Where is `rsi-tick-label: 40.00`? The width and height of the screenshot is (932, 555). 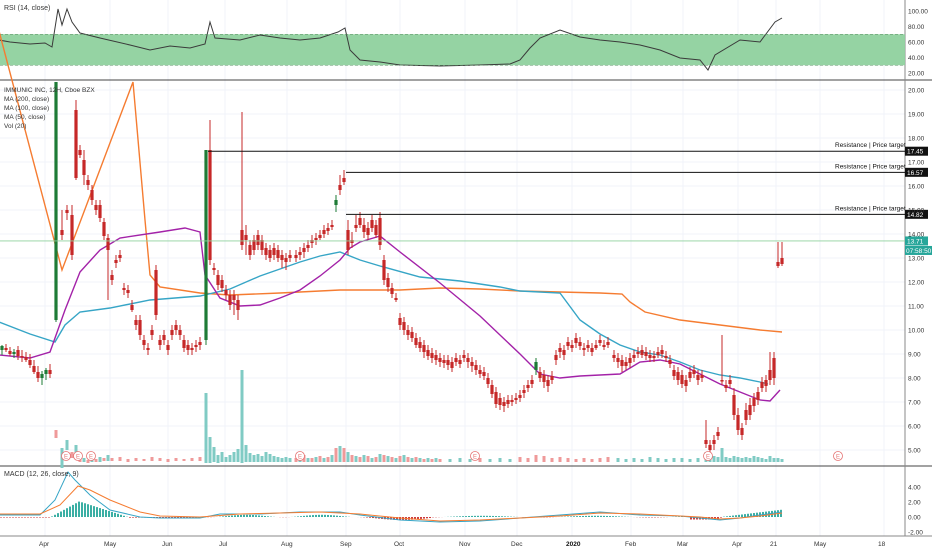
rsi-tick-label: 40.00 is located at coordinates (916, 58).